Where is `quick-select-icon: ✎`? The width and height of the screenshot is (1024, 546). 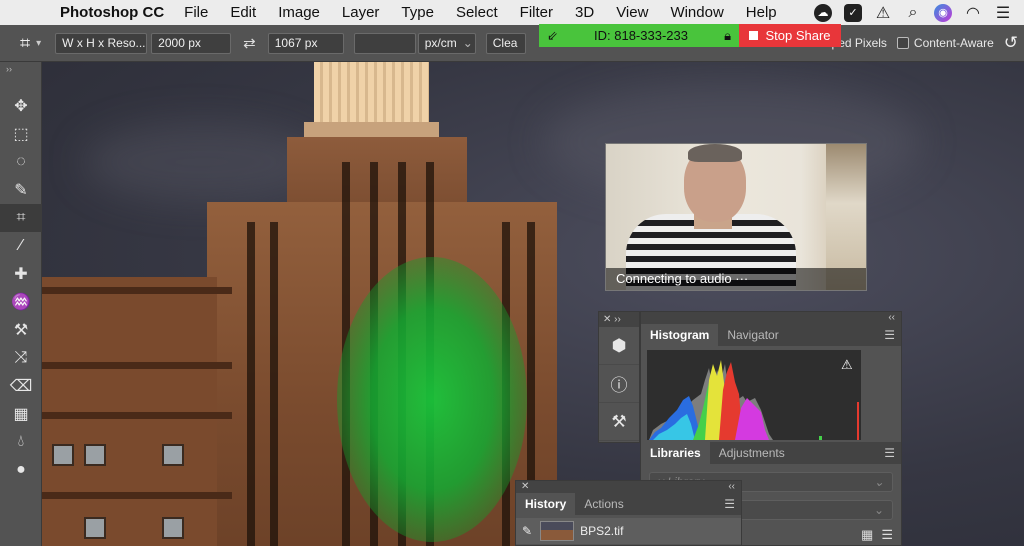 quick-select-icon: ✎ is located at coordinates (21, 190).